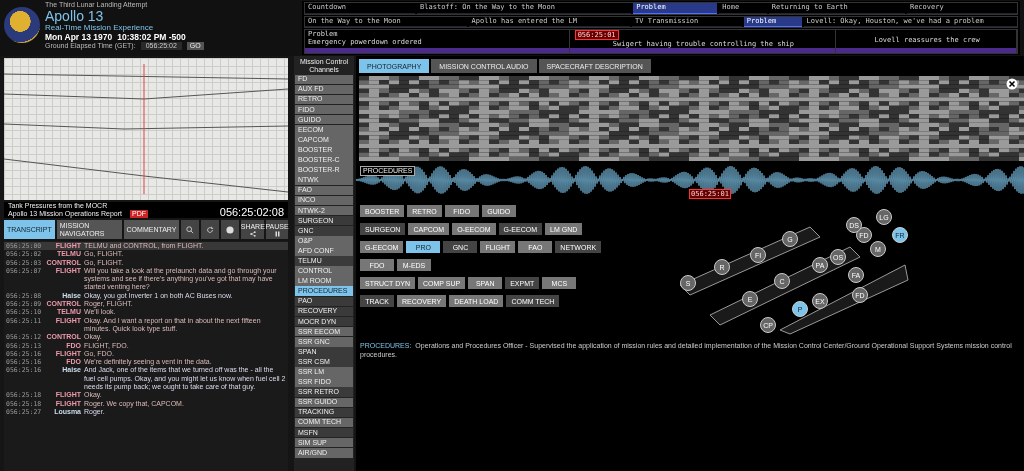  I want to click on search-button, so click(190, 229).